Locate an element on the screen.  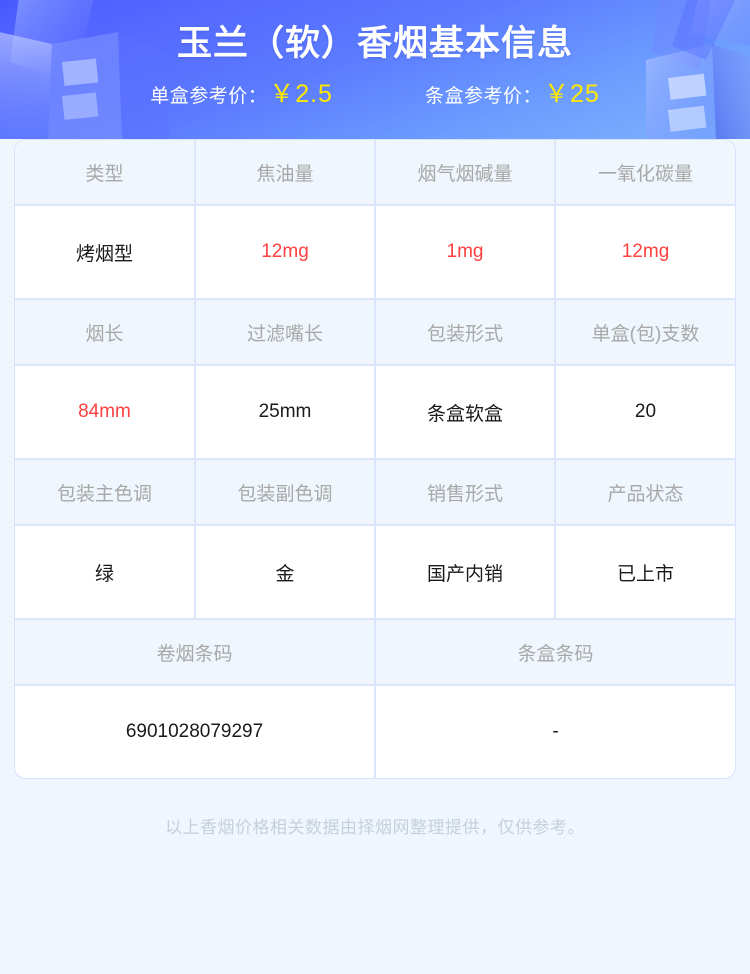
table-header-cell: 条盒条码 is located at coordinates (554, 652).